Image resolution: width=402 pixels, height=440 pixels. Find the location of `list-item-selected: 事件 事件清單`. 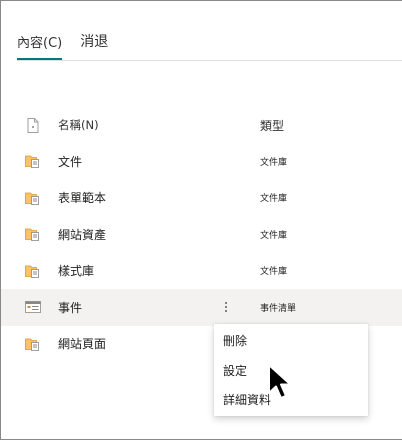

list-item-selected: 事件 事件清單 is located at coordinates (201, 307).